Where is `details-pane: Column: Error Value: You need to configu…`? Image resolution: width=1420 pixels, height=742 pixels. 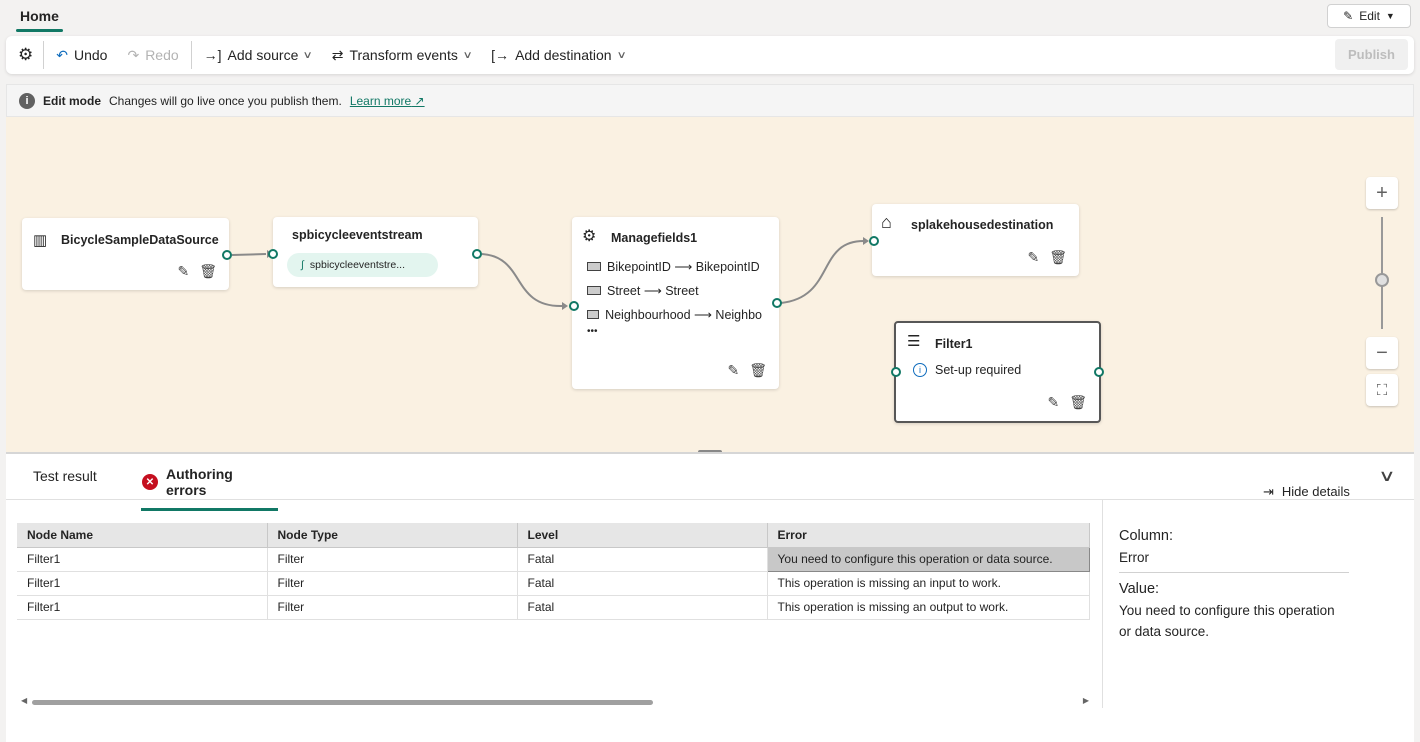 details-pane: Column: Error Value: You need to configu… is located at coordinates (1234, 584).